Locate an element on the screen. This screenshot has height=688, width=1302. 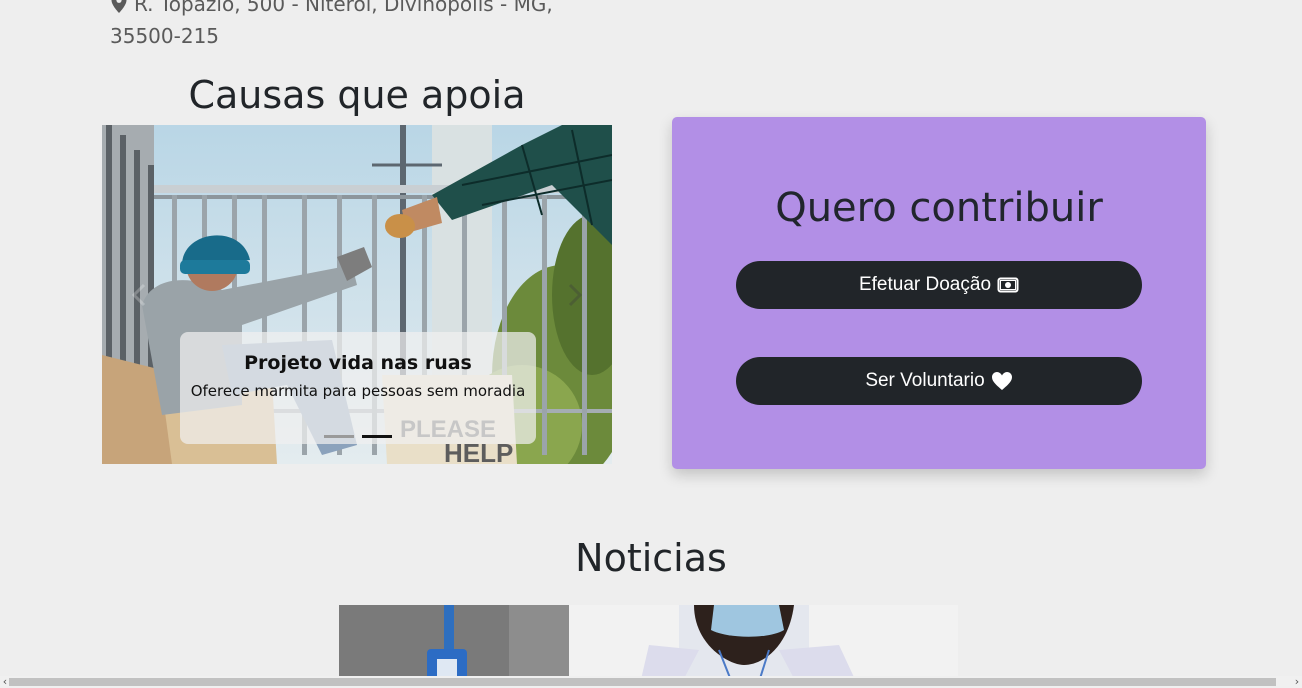
volunteer-button-label: Ser Voluntario is located at coordinates (925, 380).